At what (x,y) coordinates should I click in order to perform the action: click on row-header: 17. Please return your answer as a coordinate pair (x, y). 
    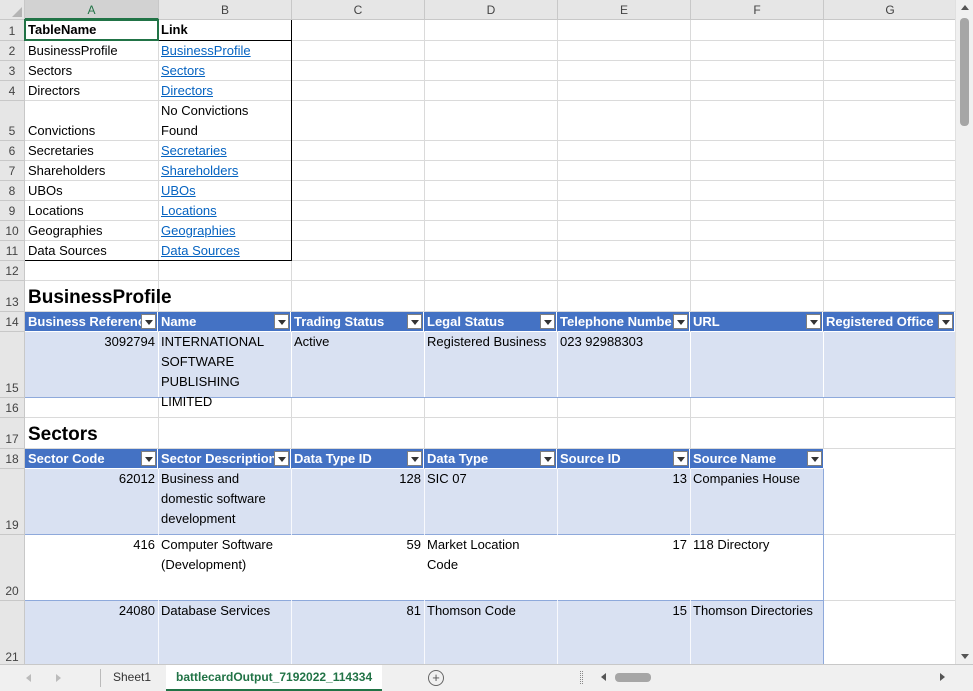
    Looking at the image, I should click on (12, 433).